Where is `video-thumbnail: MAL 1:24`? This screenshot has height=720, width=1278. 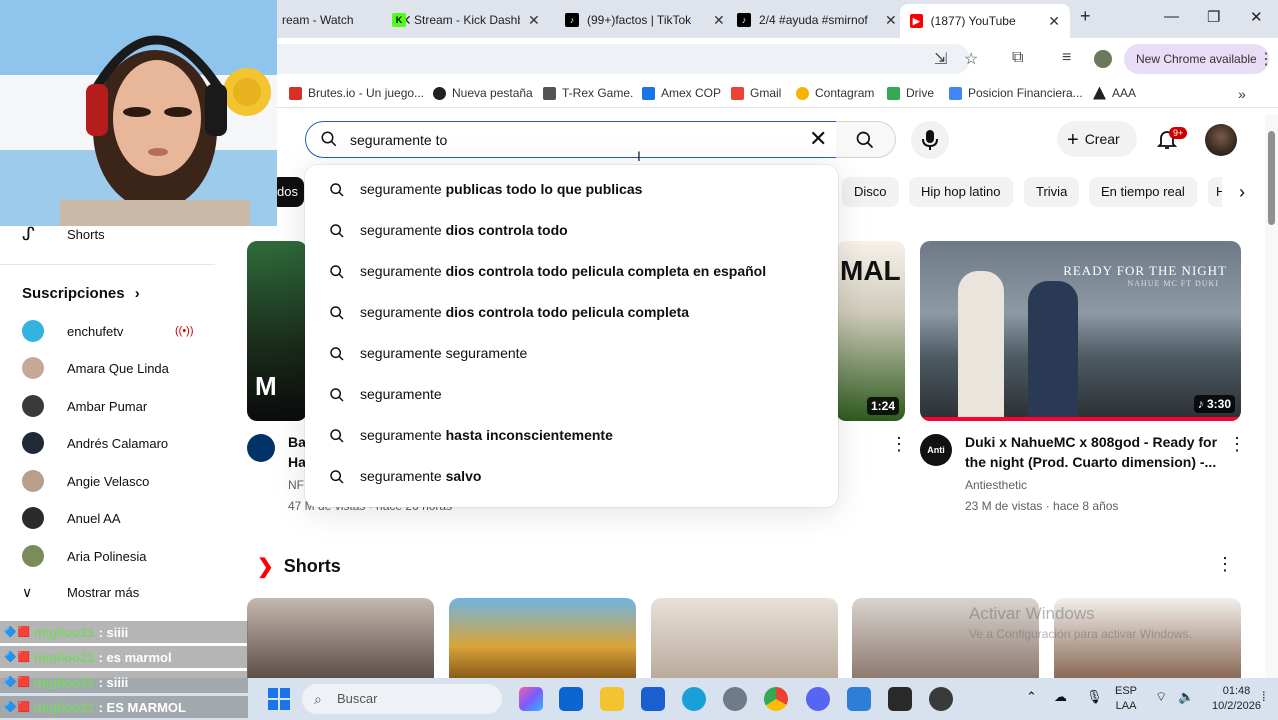 video-thumbnail: MAL 1:24 is located at coordinates (870, 331).